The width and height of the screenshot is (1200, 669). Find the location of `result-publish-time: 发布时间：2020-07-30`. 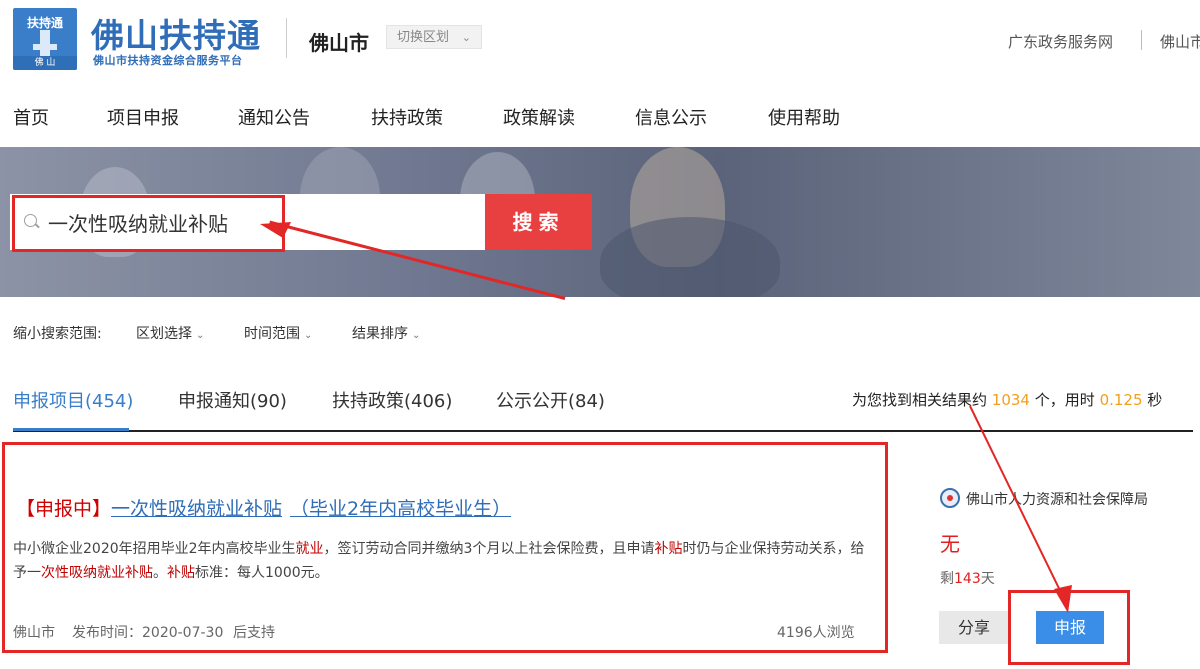

result-publish-time: 发布时间：2020-07-30 is located at coordinates (147, 632).